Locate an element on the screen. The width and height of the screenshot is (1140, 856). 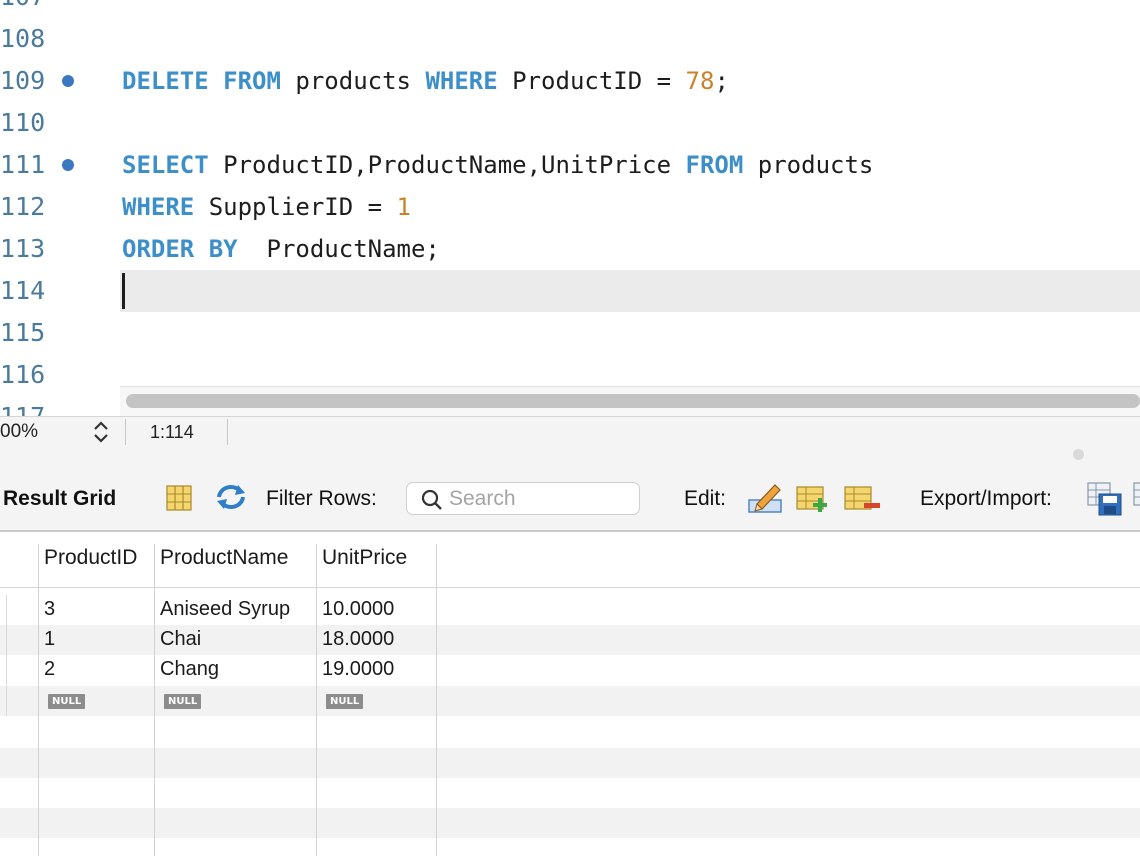
column-header-productname: ProductName is located at coordinates (224, 558).